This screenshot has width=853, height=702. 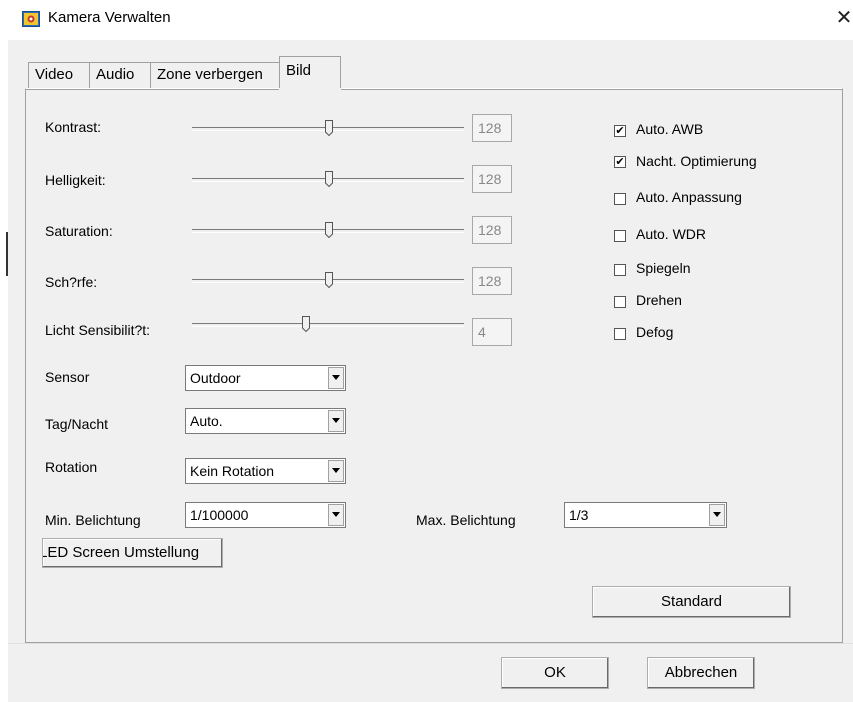 What do you see at coordinates (492, 281) in the screenshot?
I see `value-box-schaerfe: 128` at bounding box center [492, 281].